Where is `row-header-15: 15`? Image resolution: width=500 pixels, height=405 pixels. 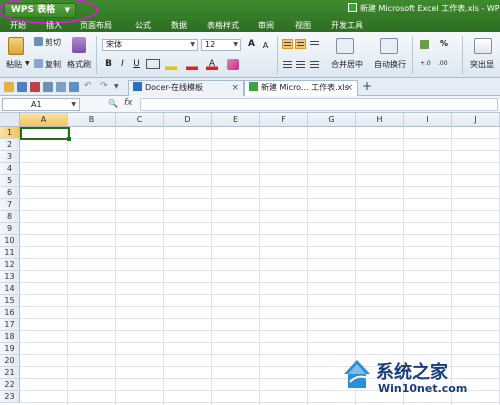 row-header-15: 15 is located at coordinates (10, 301).